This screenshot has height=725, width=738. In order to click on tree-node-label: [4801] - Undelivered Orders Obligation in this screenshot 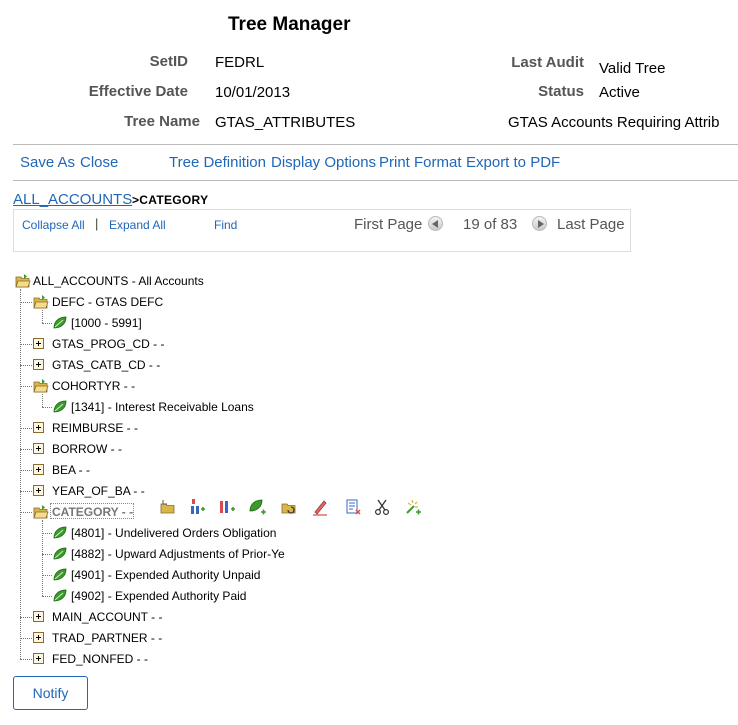, I will do `click(173, 533)`.